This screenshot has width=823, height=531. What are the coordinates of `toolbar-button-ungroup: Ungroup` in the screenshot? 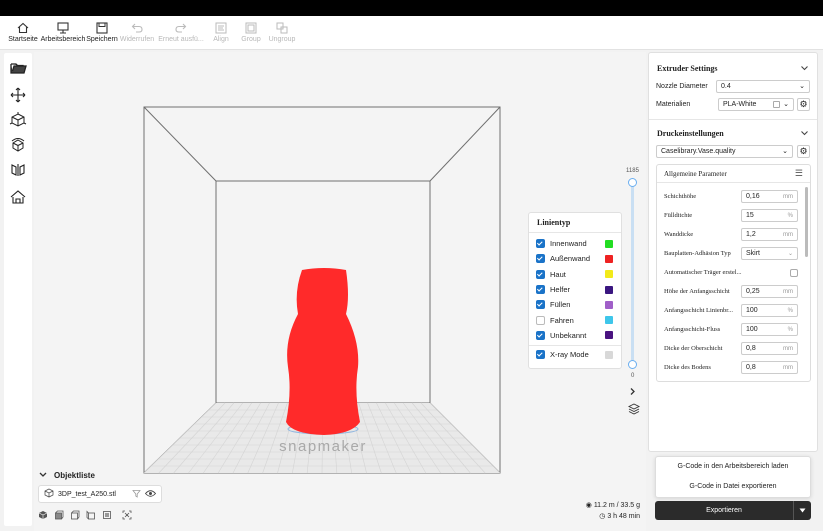 It's located at (282, 33).